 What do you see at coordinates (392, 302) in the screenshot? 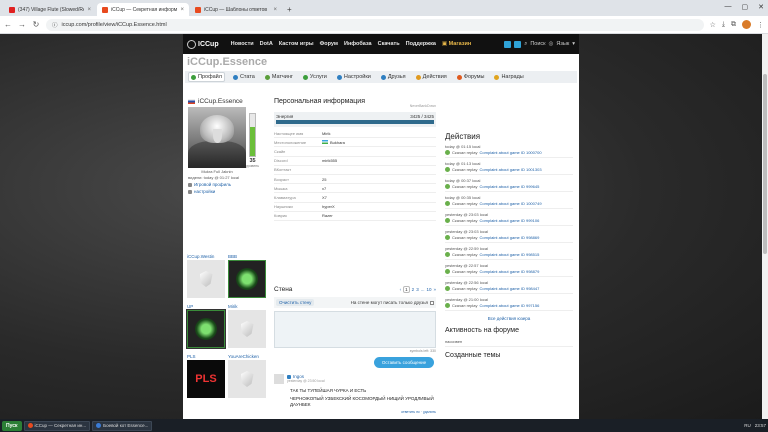
I see `only-friends-option: На стене могут писать только друзья` at bounding box center [392, 302].